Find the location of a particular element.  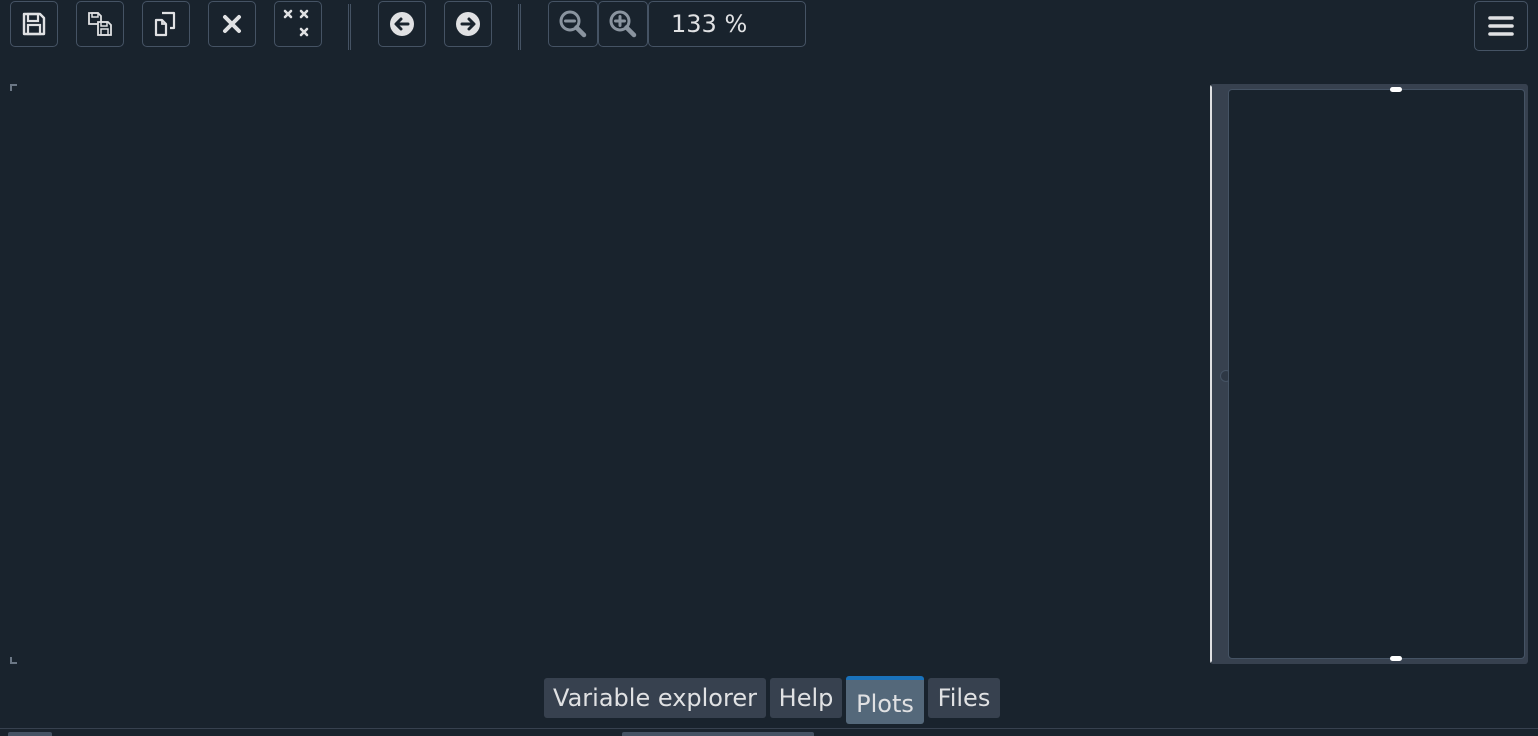

scroll-up-indicator is located at coordinates (1396, 89).